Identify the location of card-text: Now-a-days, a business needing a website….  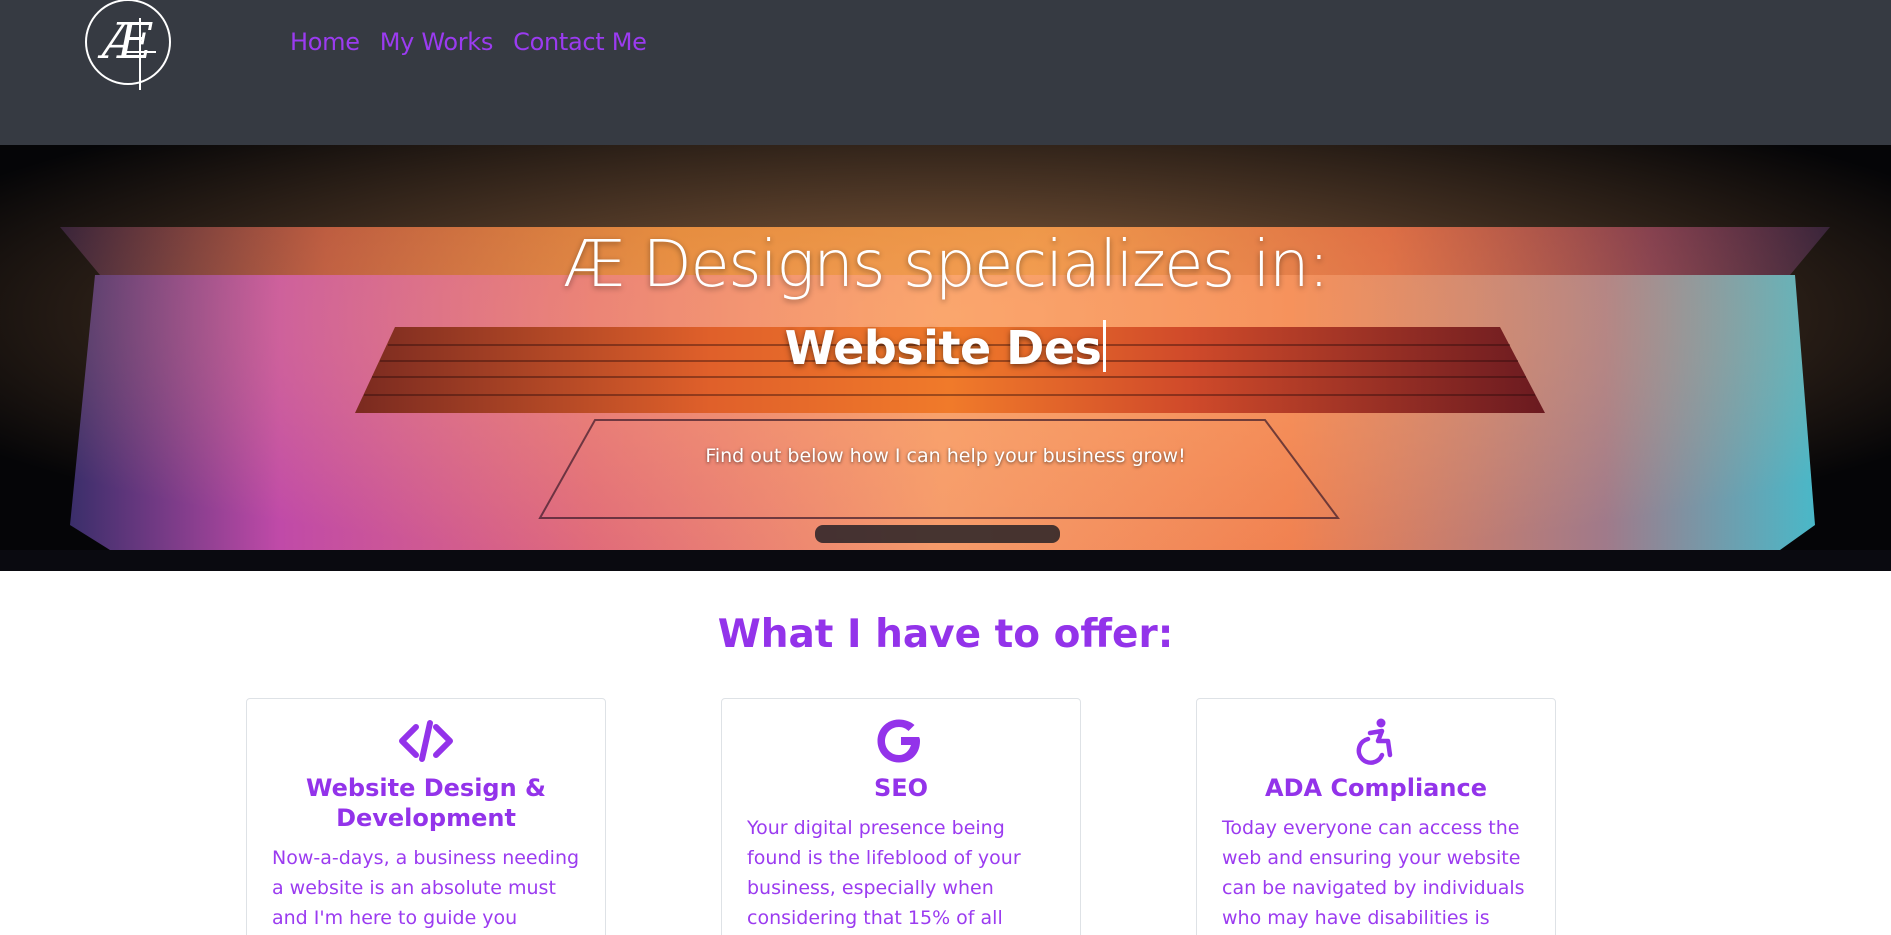
(426, 888).